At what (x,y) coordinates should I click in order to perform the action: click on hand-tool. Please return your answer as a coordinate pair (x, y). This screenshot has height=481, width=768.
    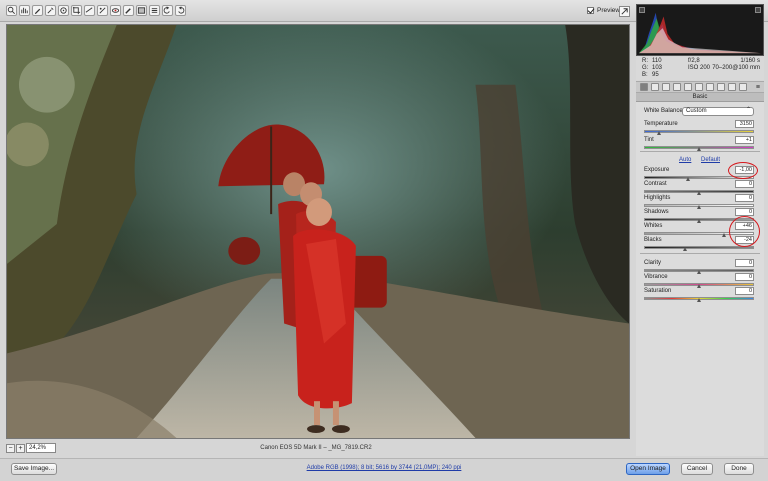
    Looking at the image, I should click on (24, 10).